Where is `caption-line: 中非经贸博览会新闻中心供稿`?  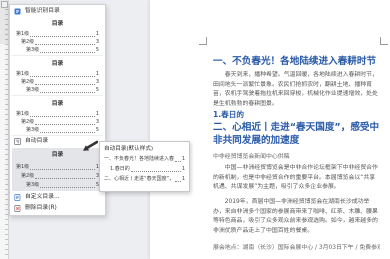
caption-line: 中非经贸博览会新闻中心供稿 is located at coordinates (296, 157).